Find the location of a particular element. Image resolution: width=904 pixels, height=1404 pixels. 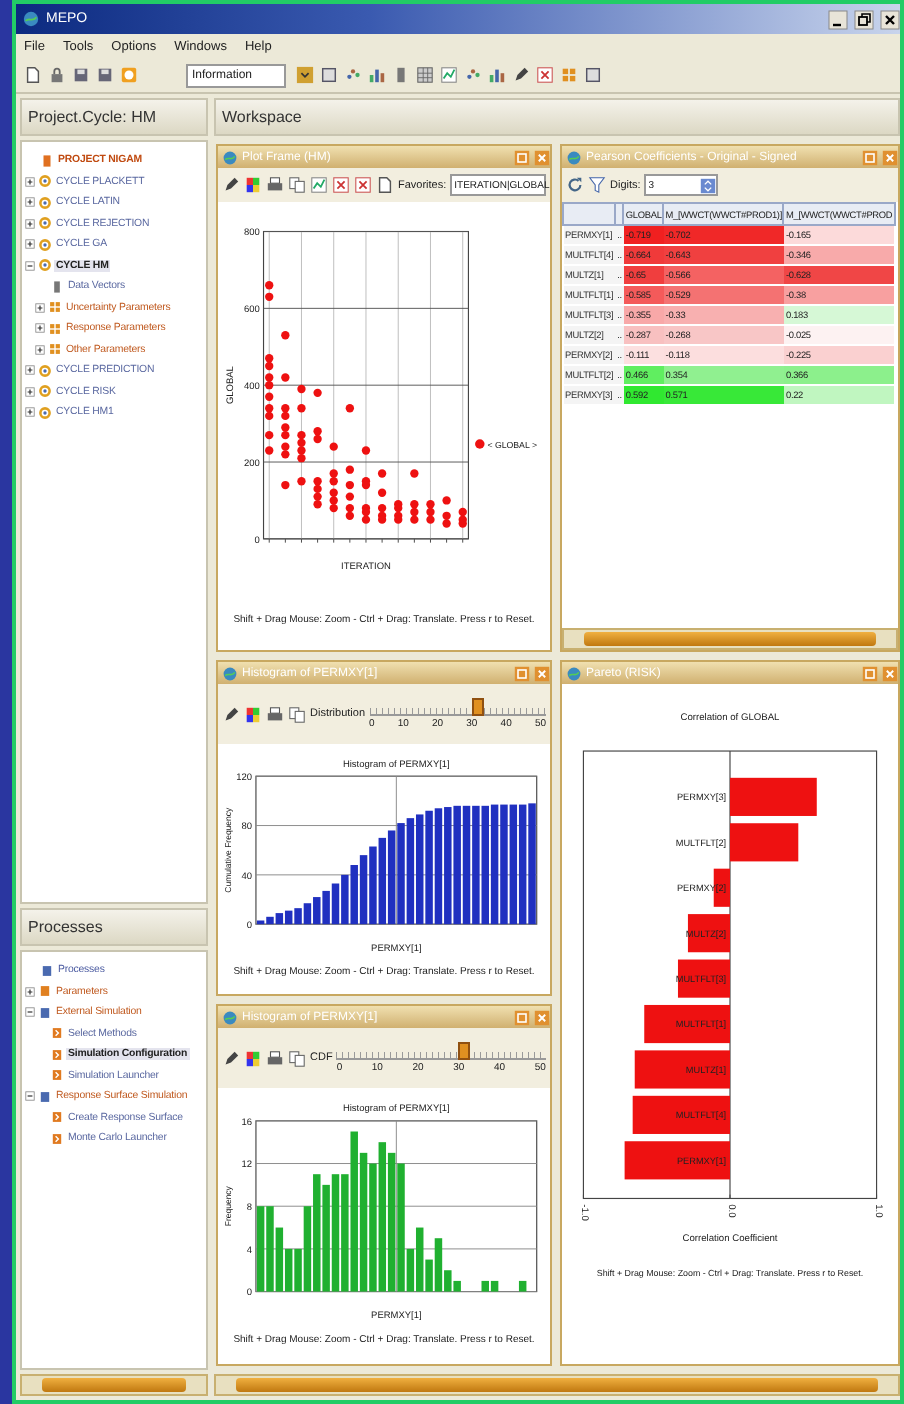

panel-title: Project.Cycle: HM is located at coordinates (114, 117).